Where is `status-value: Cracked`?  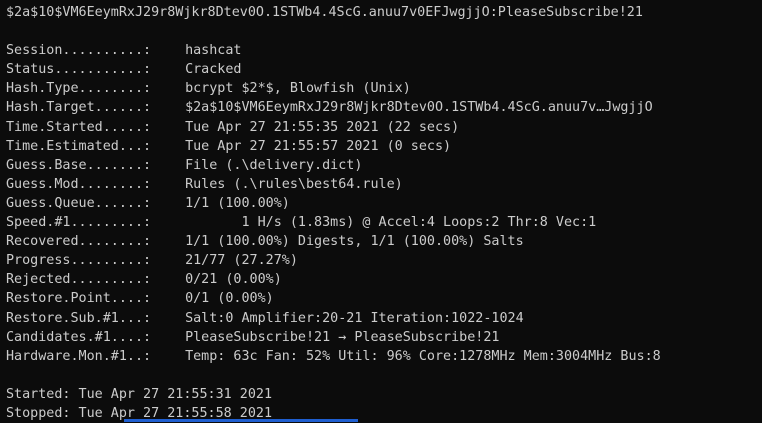
status-value: Cracked is located at coordinates (213, 70).